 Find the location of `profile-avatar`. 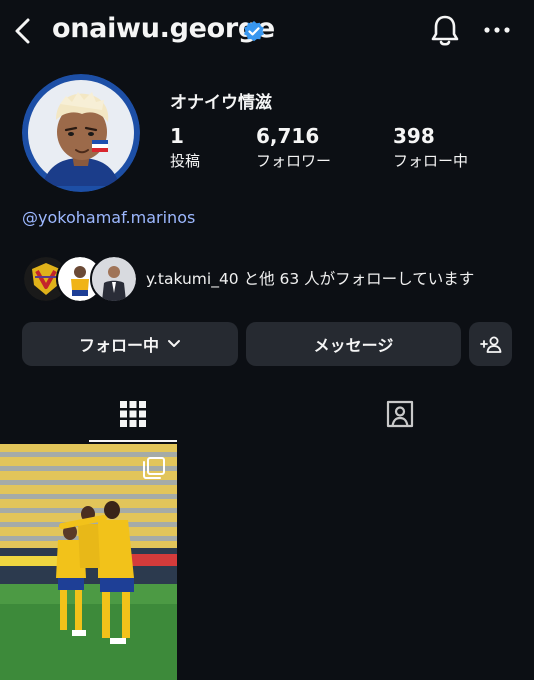

profile-avatar is located at coordinates (81, 133).